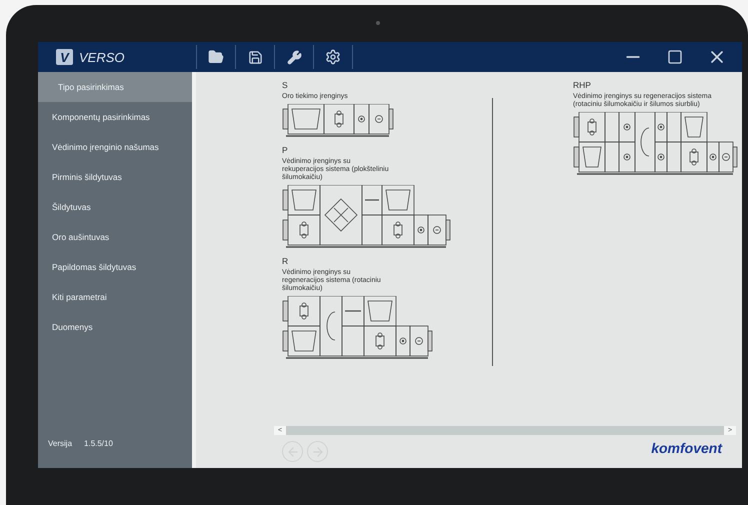 The image size is (748, 505). Describe the element at coordinates (115, 177) in the screenshot. I see `sidebar-item: Pirminis šildytuvas` at that location.